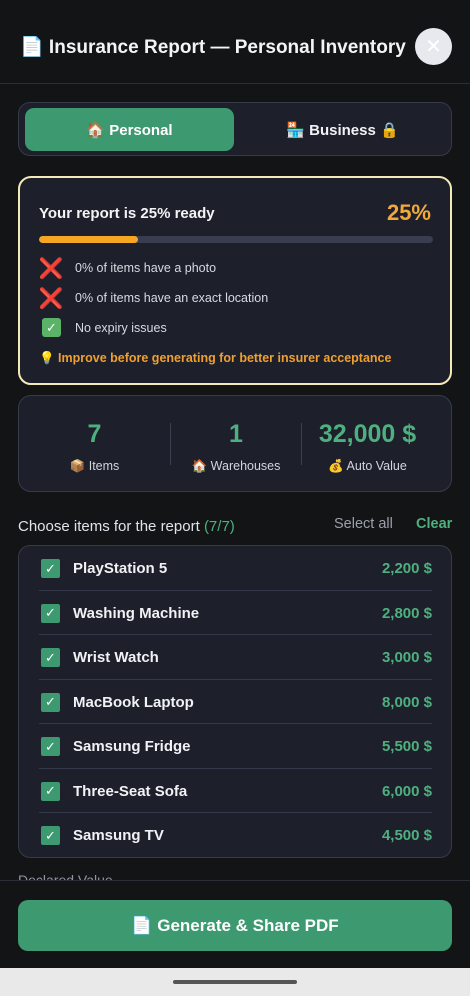  I want to click on check-text: 0% of items have an exact location, so click(172, 298).